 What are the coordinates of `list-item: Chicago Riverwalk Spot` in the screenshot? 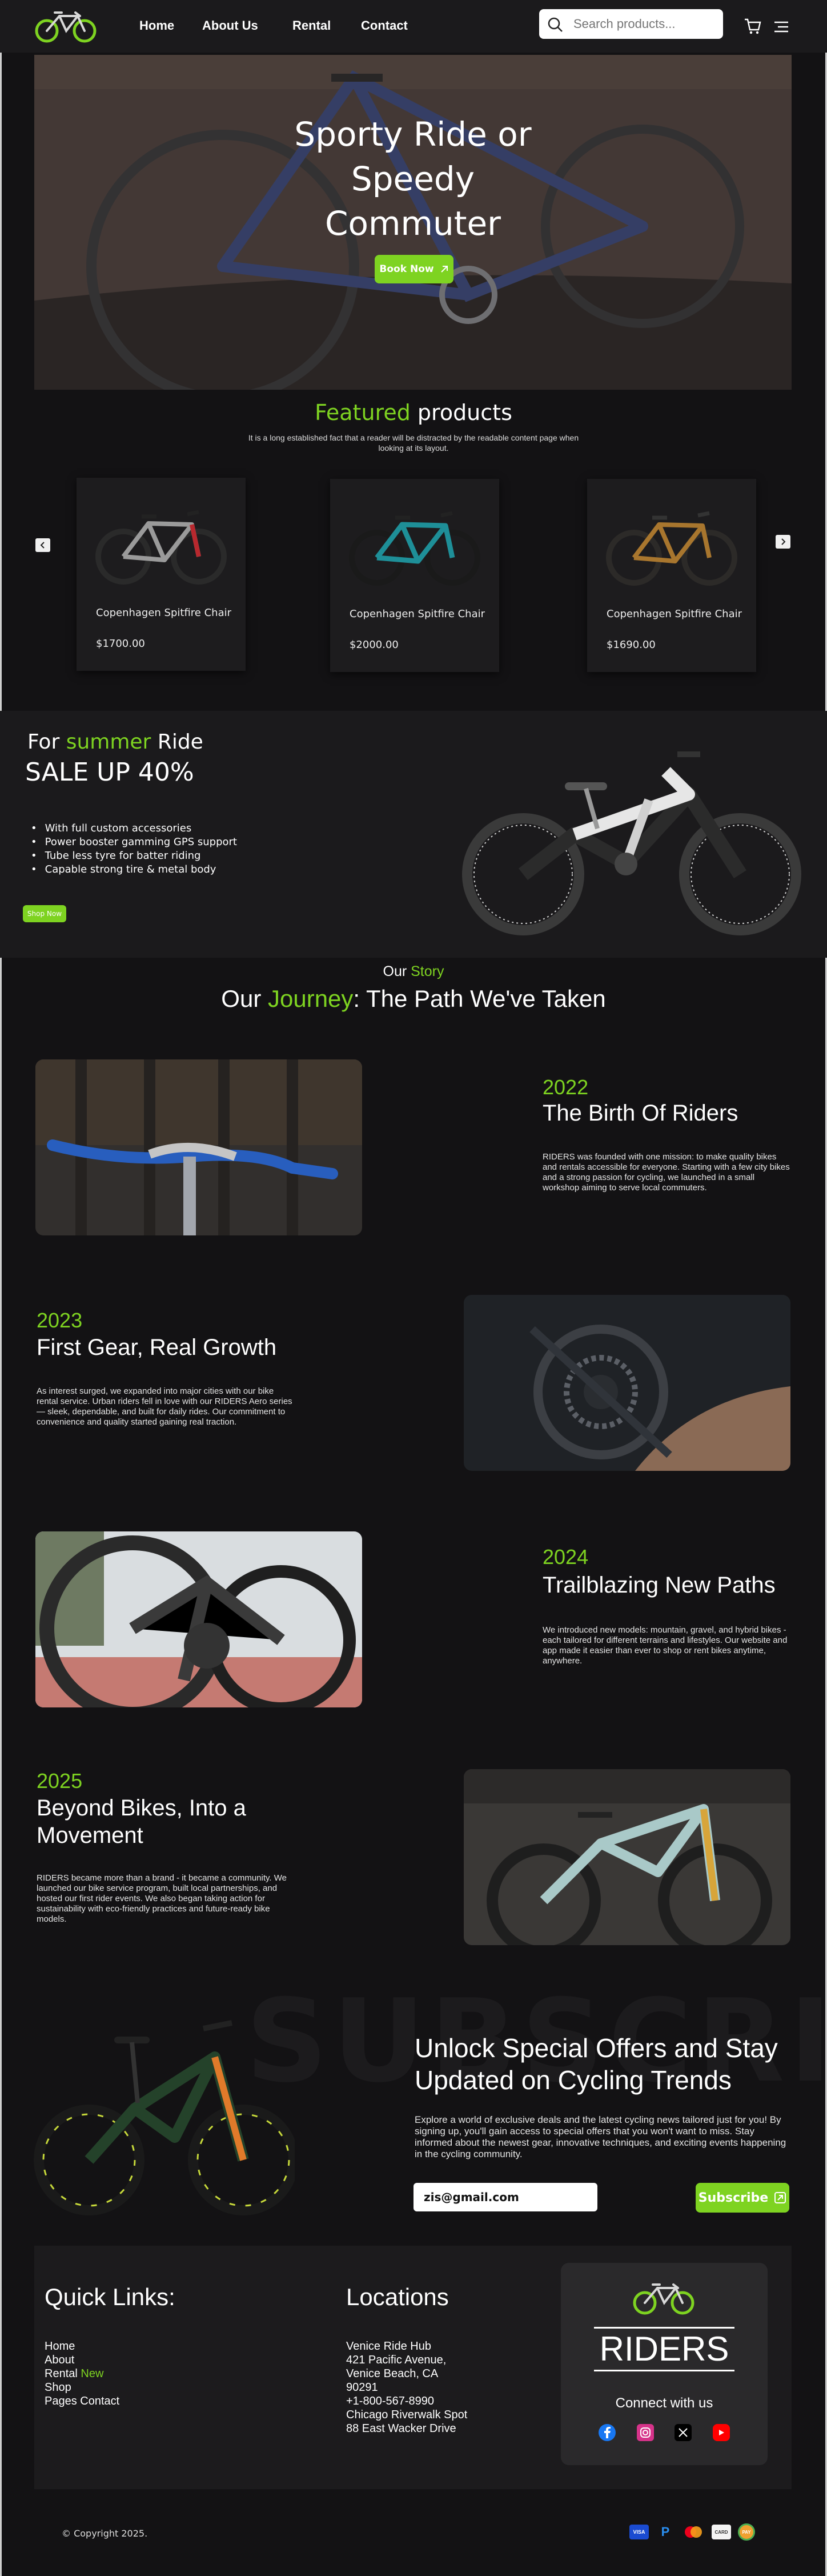 It's located at (407, 2415).